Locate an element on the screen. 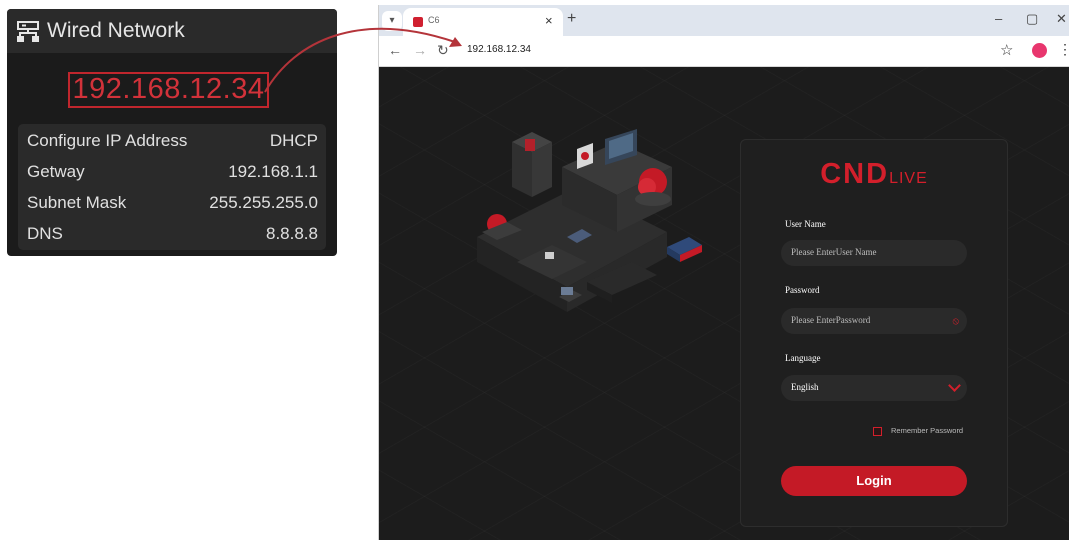  connector-arrow is located at coordinates (363, 60).